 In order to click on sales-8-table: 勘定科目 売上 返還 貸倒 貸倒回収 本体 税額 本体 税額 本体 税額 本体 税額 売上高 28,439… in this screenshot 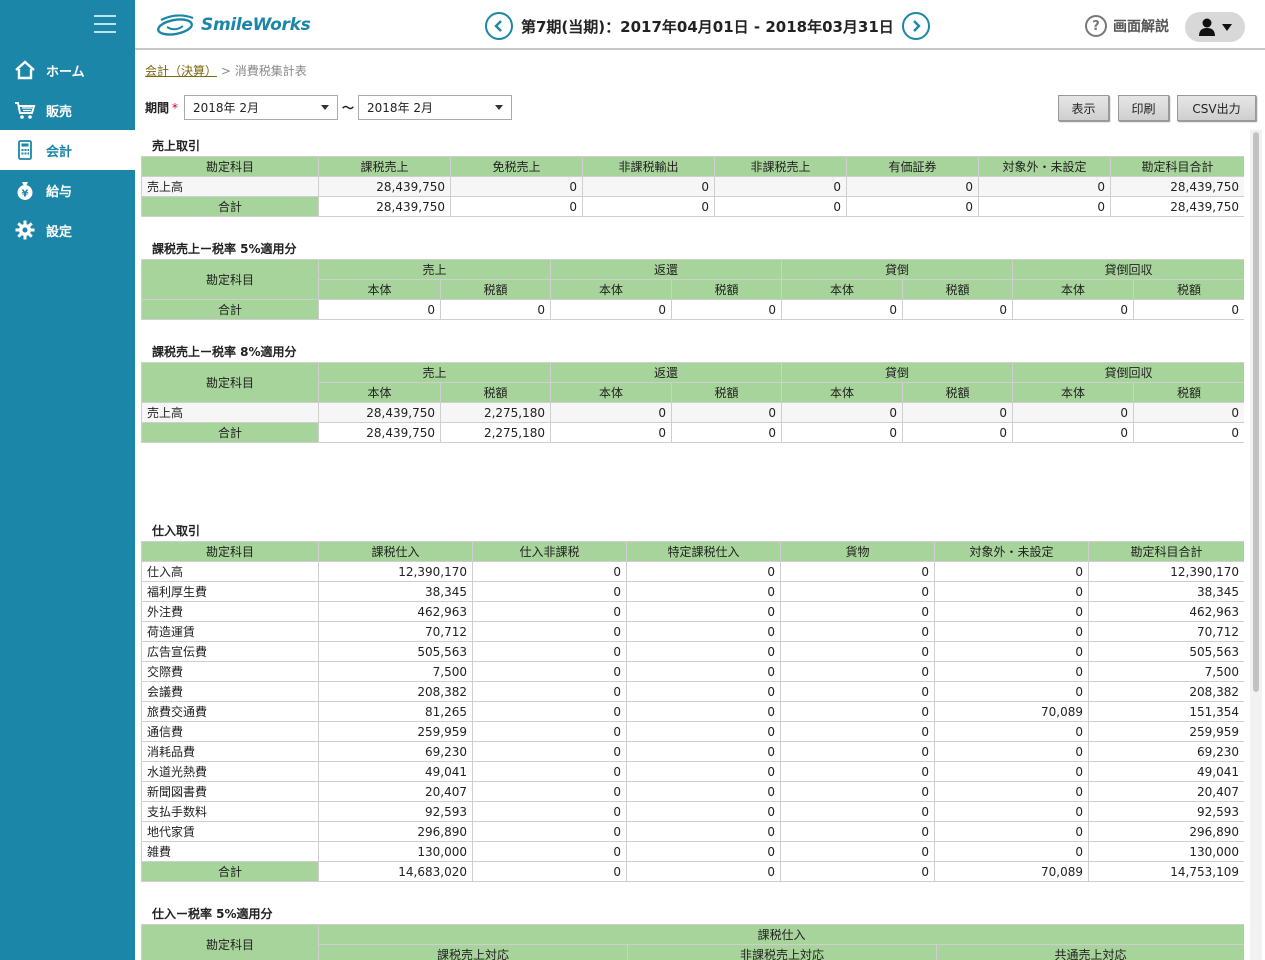, I will do `click(692, 402)`.